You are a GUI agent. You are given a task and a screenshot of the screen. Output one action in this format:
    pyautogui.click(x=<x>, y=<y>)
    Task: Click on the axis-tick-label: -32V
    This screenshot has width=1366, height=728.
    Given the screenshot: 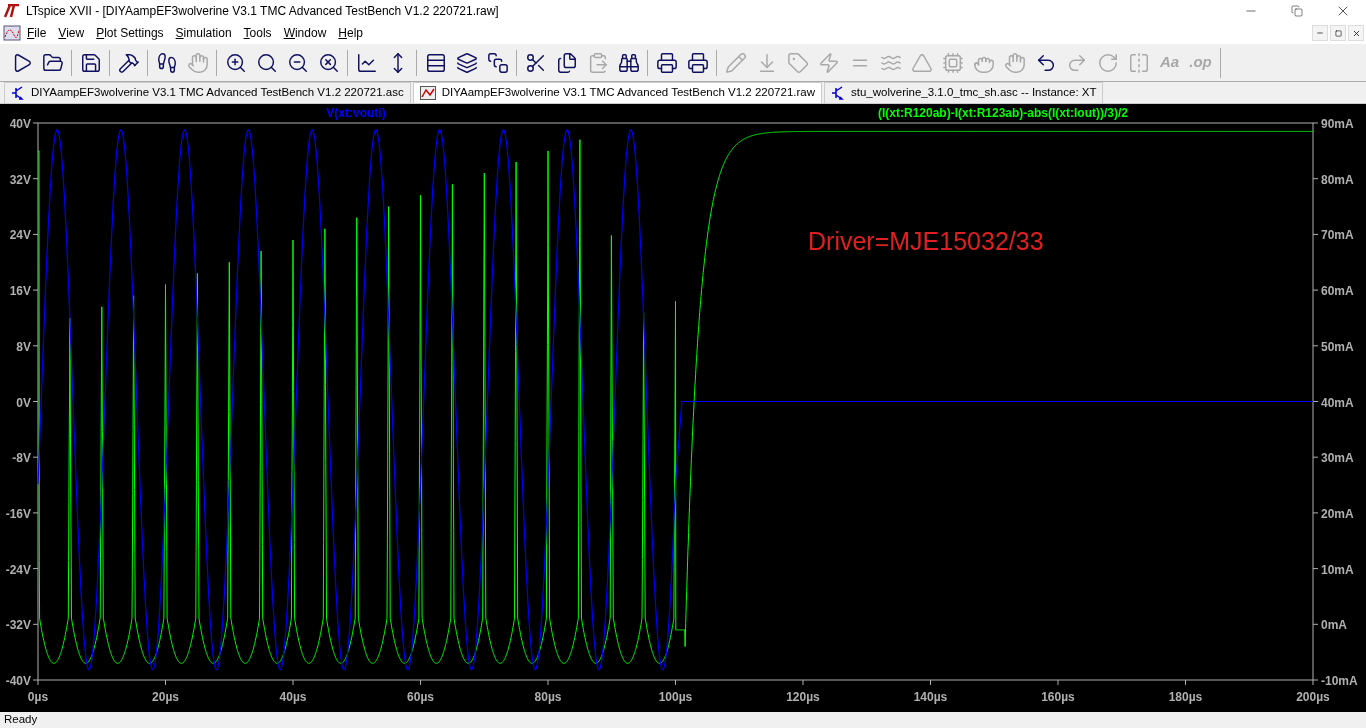 What is the action you would take?
    pyautogui.click(x=18, y=625)
    